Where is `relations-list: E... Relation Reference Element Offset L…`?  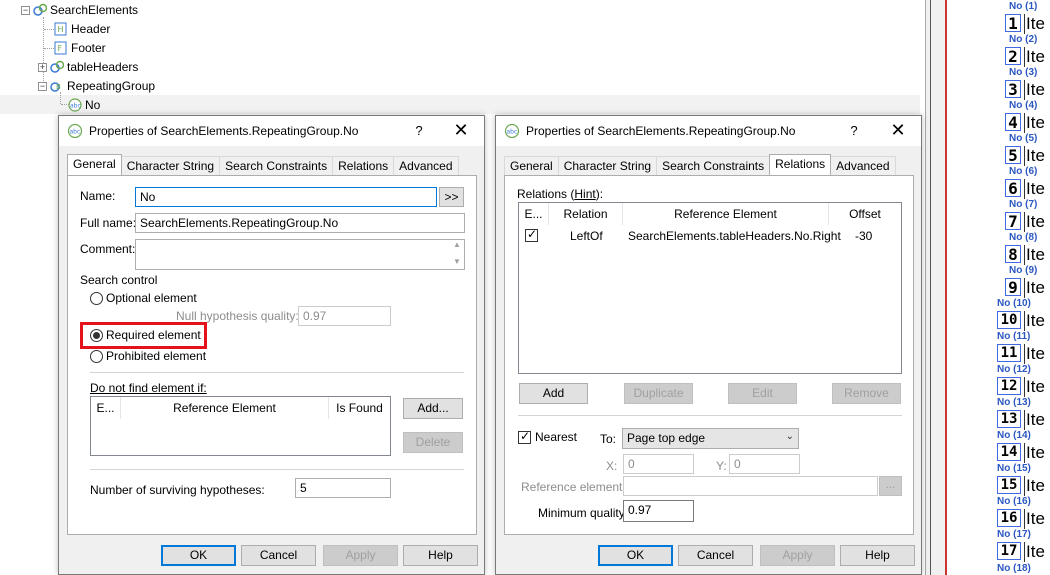 relations-list: E... Relation Reference Element Offset L… is located at coordinates (710, 288).